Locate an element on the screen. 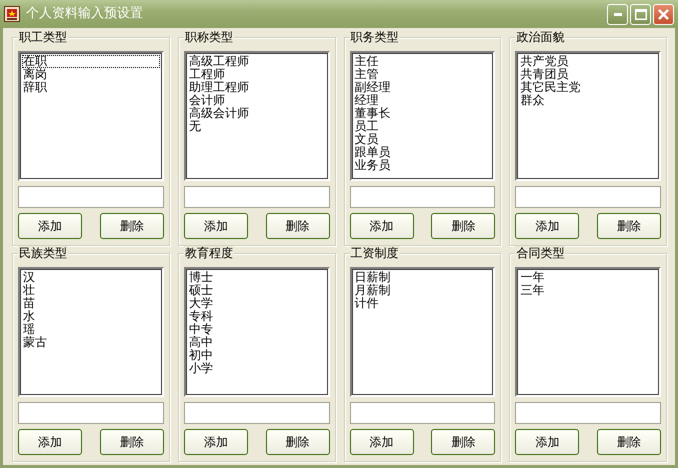  list-box: 汉 壮 苗 水 瑶 蒙古 is located at coordinates (91, 332).